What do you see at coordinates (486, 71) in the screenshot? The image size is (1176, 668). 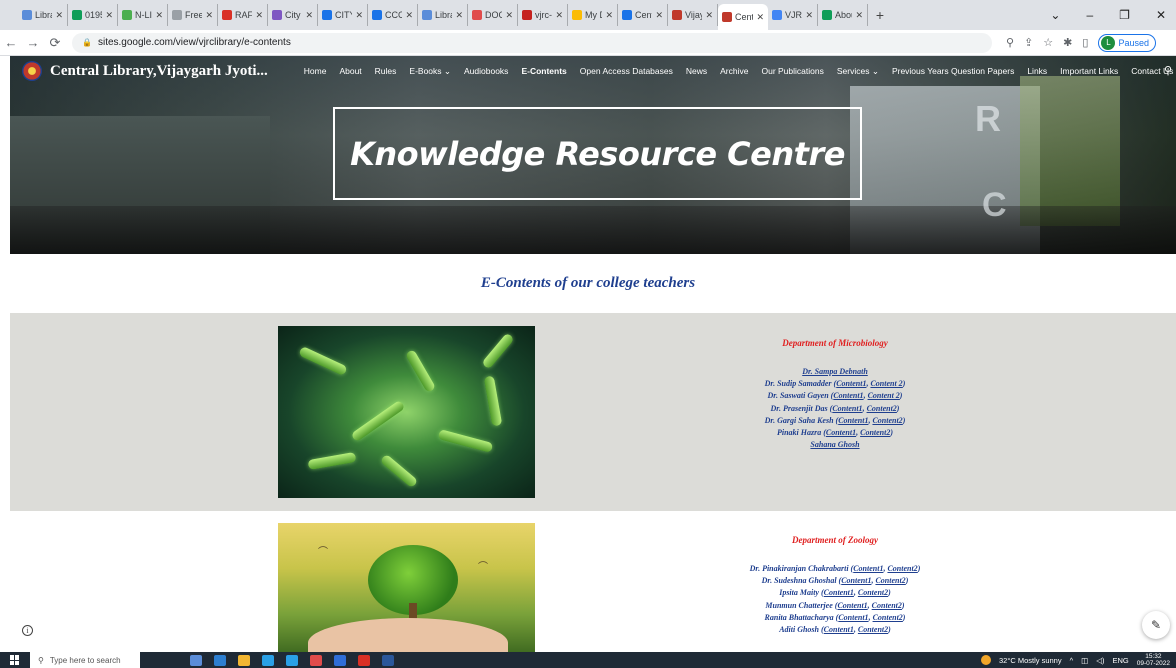 I see `nav-item-audiobooks: Audiobooks` at bounding box center [486, 71].